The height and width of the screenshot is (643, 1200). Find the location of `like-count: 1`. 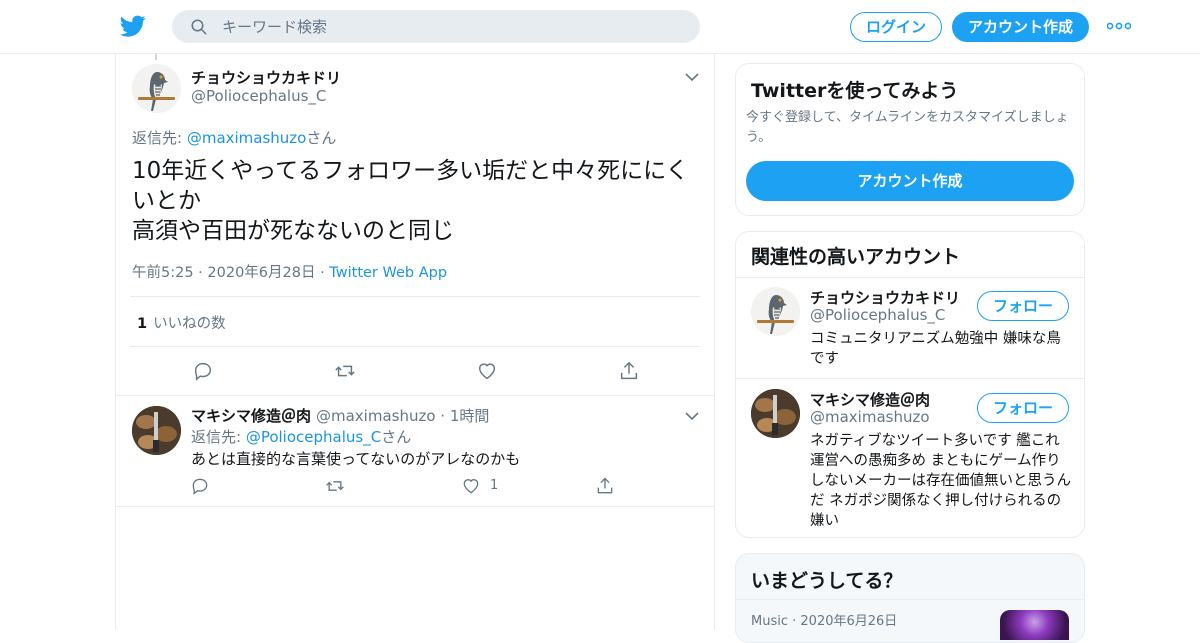

like-count: 1 is located at coordinates (142, 324).